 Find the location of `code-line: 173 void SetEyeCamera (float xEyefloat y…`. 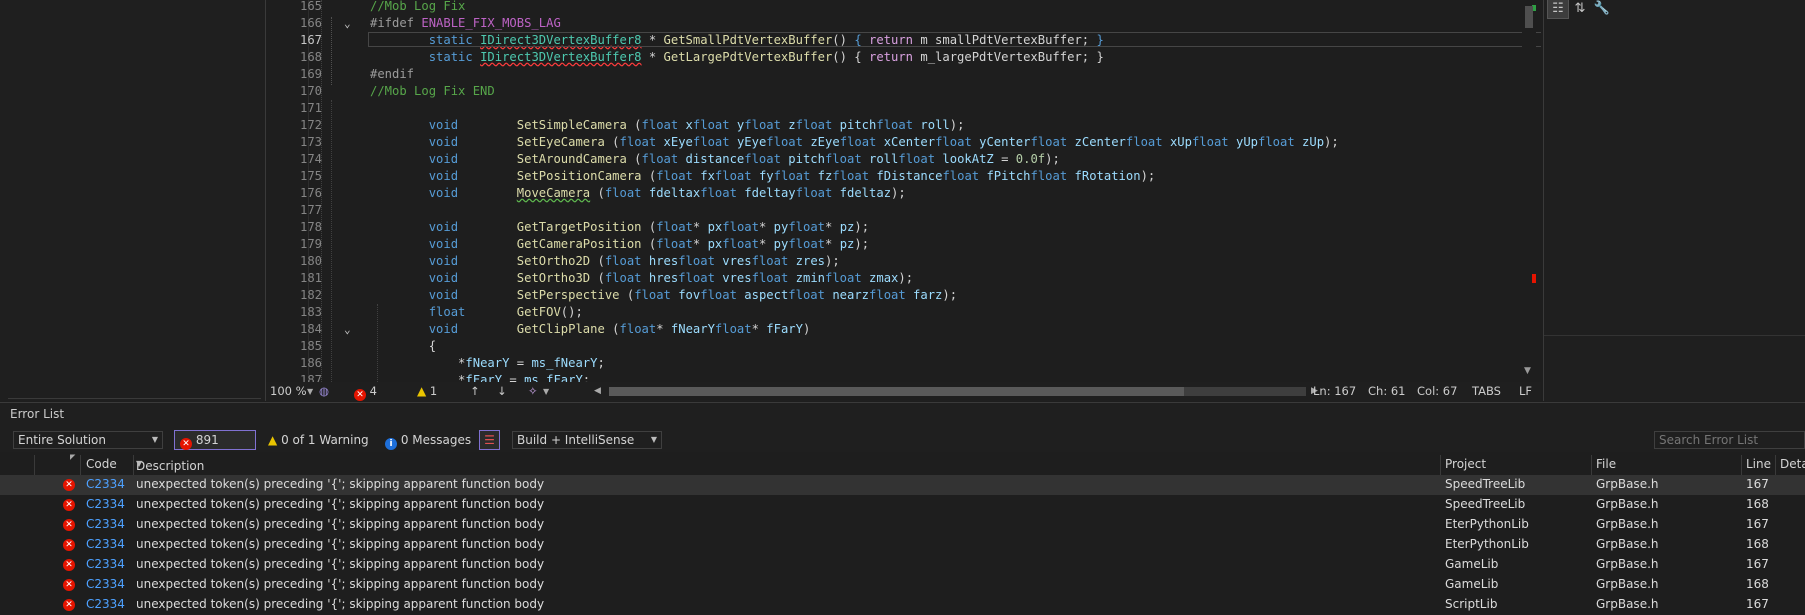

code-line: 173 void SetEyeCamera (float xEyefloat y… is located at coordinates (896, 142).